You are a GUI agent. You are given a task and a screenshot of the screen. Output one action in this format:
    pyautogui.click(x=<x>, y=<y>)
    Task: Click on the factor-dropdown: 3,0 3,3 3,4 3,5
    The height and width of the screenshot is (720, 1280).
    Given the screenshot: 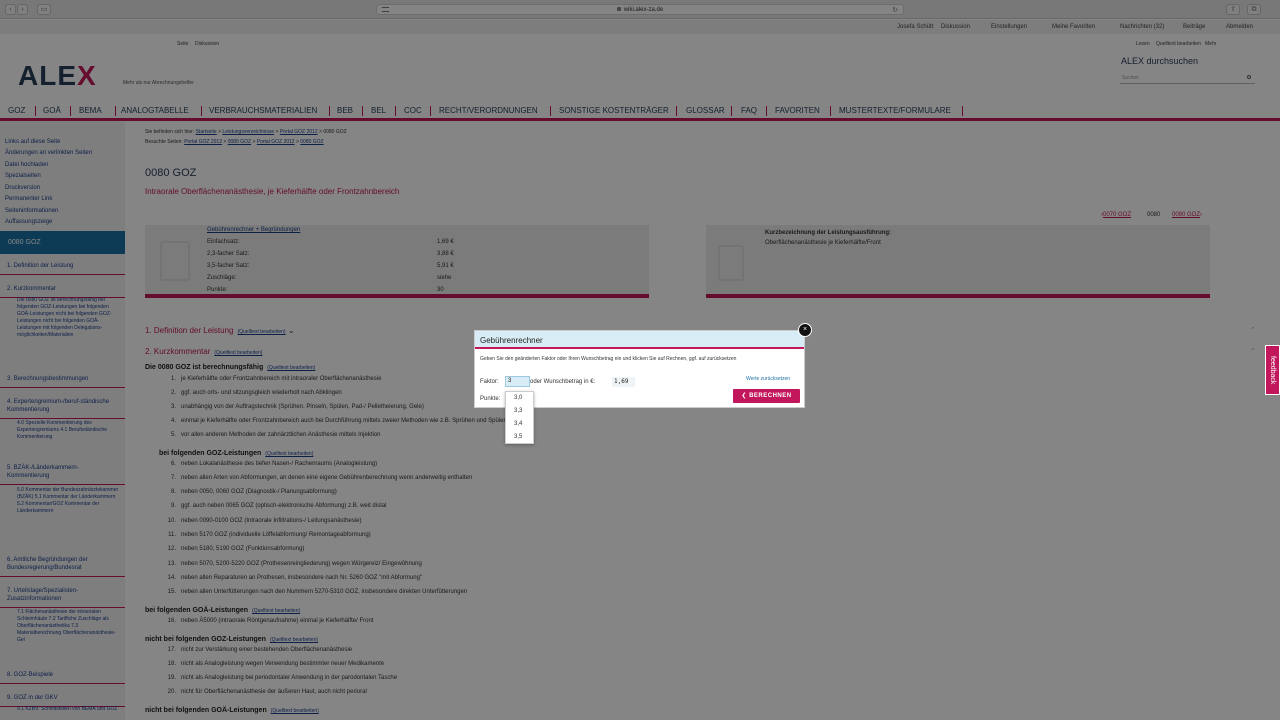 What is the action you would take?
    pyautogui.click(x=519, y=417)
    